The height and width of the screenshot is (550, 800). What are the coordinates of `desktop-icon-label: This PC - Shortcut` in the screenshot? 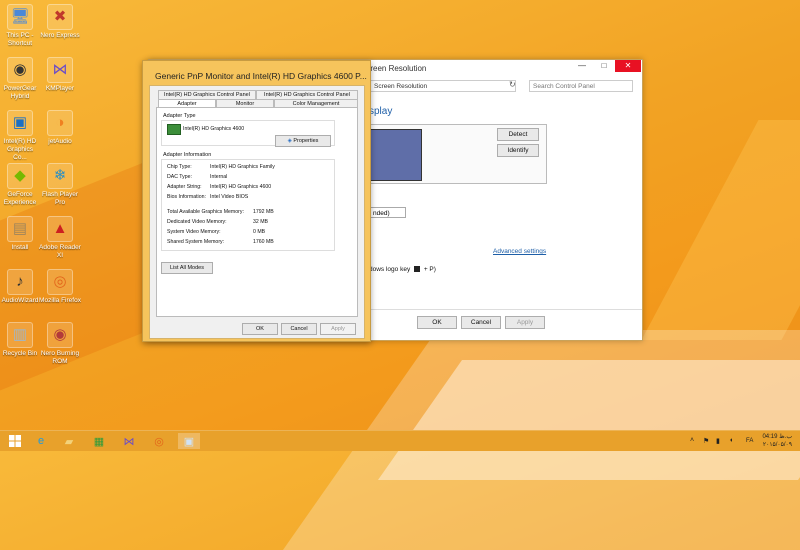 It's located at (20, 39).